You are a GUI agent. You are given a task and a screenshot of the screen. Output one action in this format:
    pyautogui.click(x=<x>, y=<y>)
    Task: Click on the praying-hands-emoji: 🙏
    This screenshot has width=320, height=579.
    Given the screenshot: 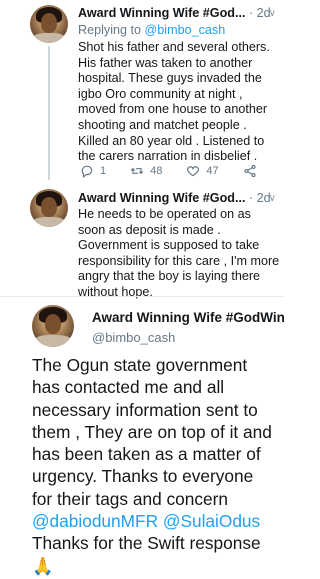 What is the action you would take?
    pyautogui.click(x=43, y=565)
    